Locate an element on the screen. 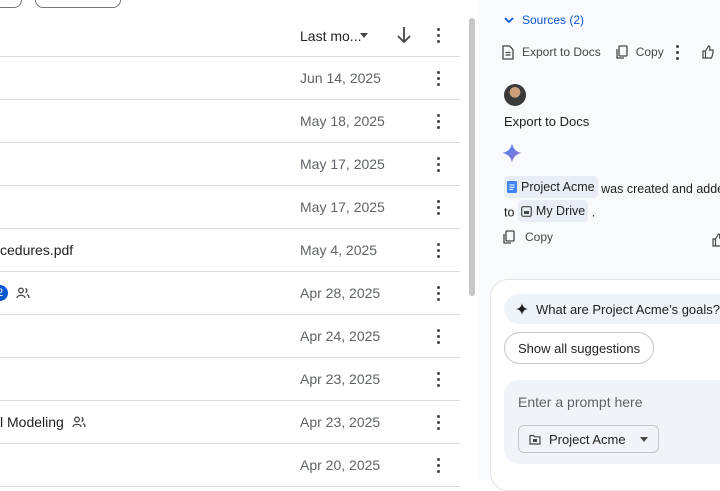  drive-folder-icon is located at coordinates (526, 211).